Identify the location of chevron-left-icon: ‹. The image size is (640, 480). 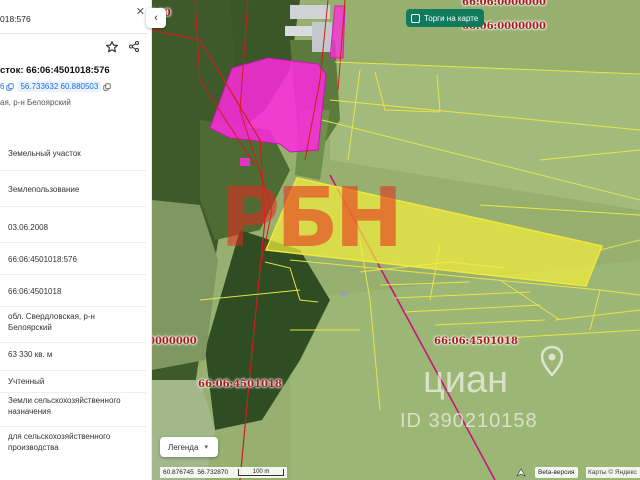
(156, 18).